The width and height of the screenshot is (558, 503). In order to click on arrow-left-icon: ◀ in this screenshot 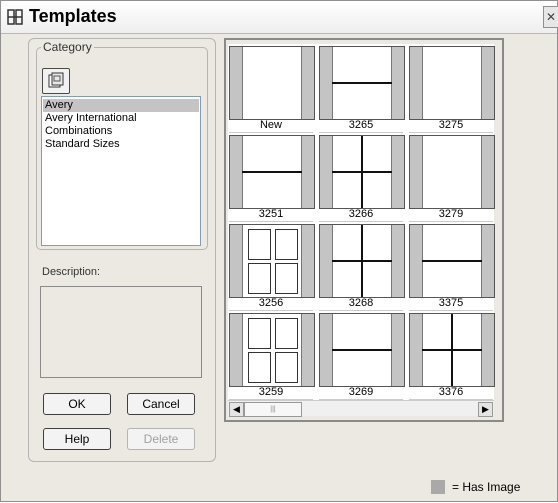, I will do `click(236, 409)`.